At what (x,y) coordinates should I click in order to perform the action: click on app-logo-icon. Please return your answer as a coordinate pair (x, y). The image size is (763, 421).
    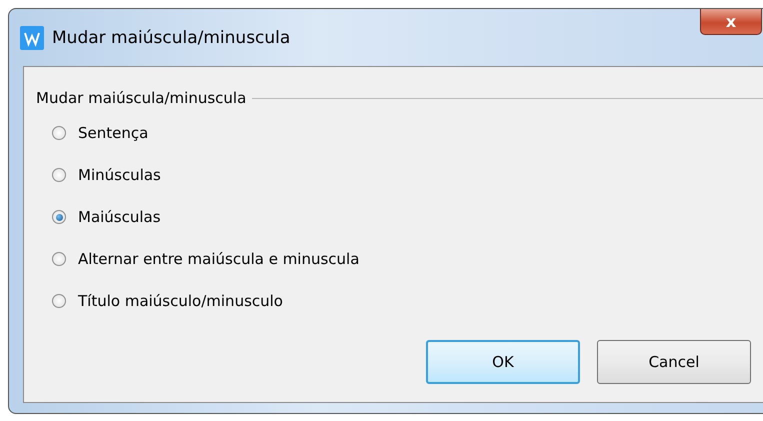
    Looking at the image, I should click on (32, 38).